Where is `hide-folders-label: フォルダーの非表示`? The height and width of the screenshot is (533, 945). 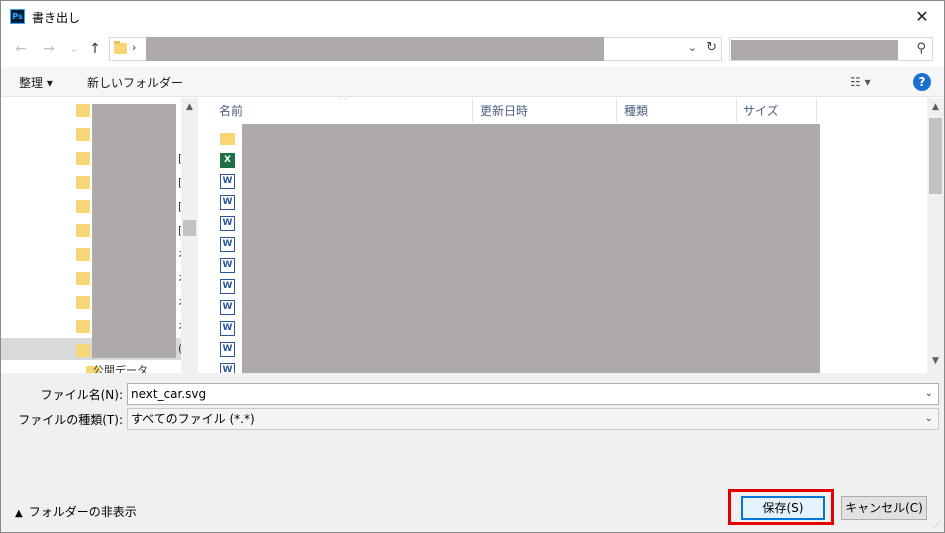 hide-folders-label: フォルダーの非表示 is located at coordinates (82, 512).